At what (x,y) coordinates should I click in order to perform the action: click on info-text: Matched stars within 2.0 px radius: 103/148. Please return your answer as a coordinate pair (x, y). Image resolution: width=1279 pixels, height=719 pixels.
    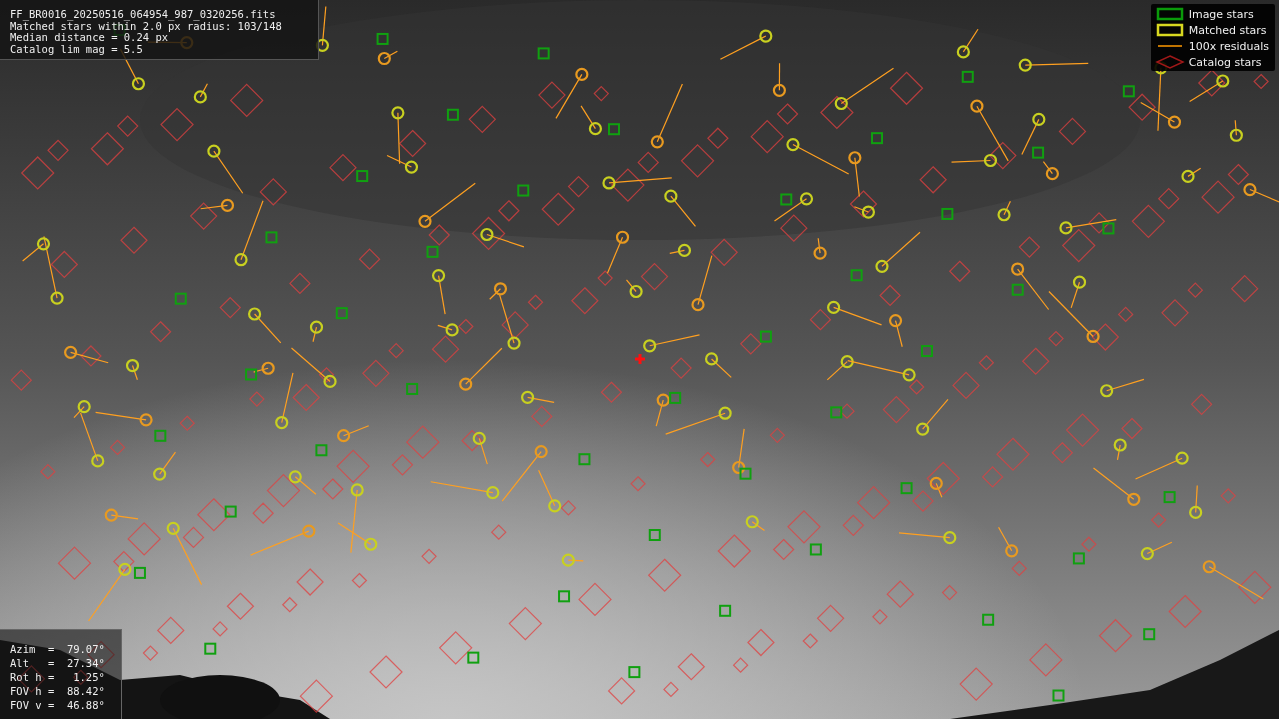
    Looking at the image, I should click on (146, 26).